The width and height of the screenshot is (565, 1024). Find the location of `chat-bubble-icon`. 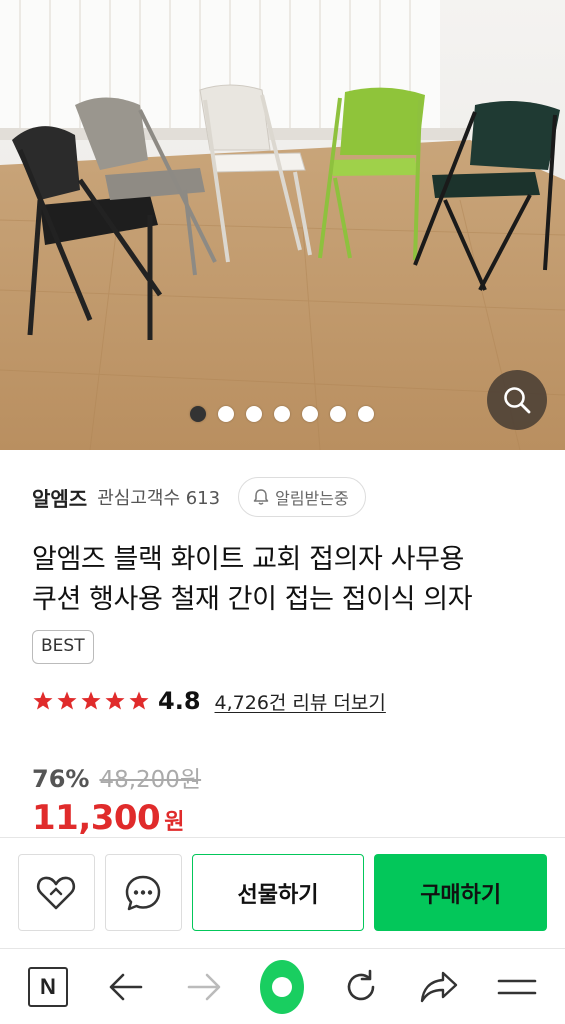

chat-bubble-icon is located at coordinates (143, 892).